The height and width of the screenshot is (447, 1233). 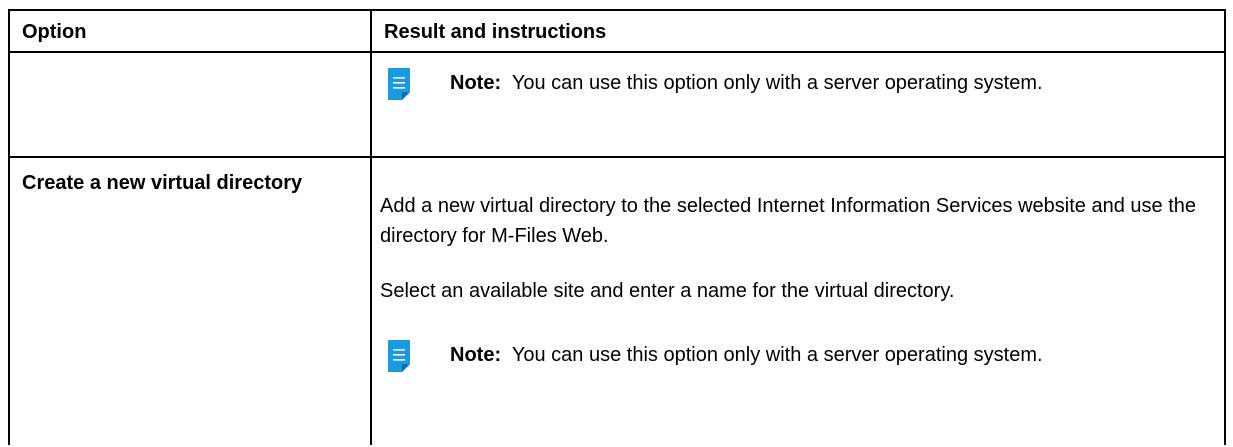 I want to click on table-header-row: Option Result and instructions, so click(x=617, y=31).